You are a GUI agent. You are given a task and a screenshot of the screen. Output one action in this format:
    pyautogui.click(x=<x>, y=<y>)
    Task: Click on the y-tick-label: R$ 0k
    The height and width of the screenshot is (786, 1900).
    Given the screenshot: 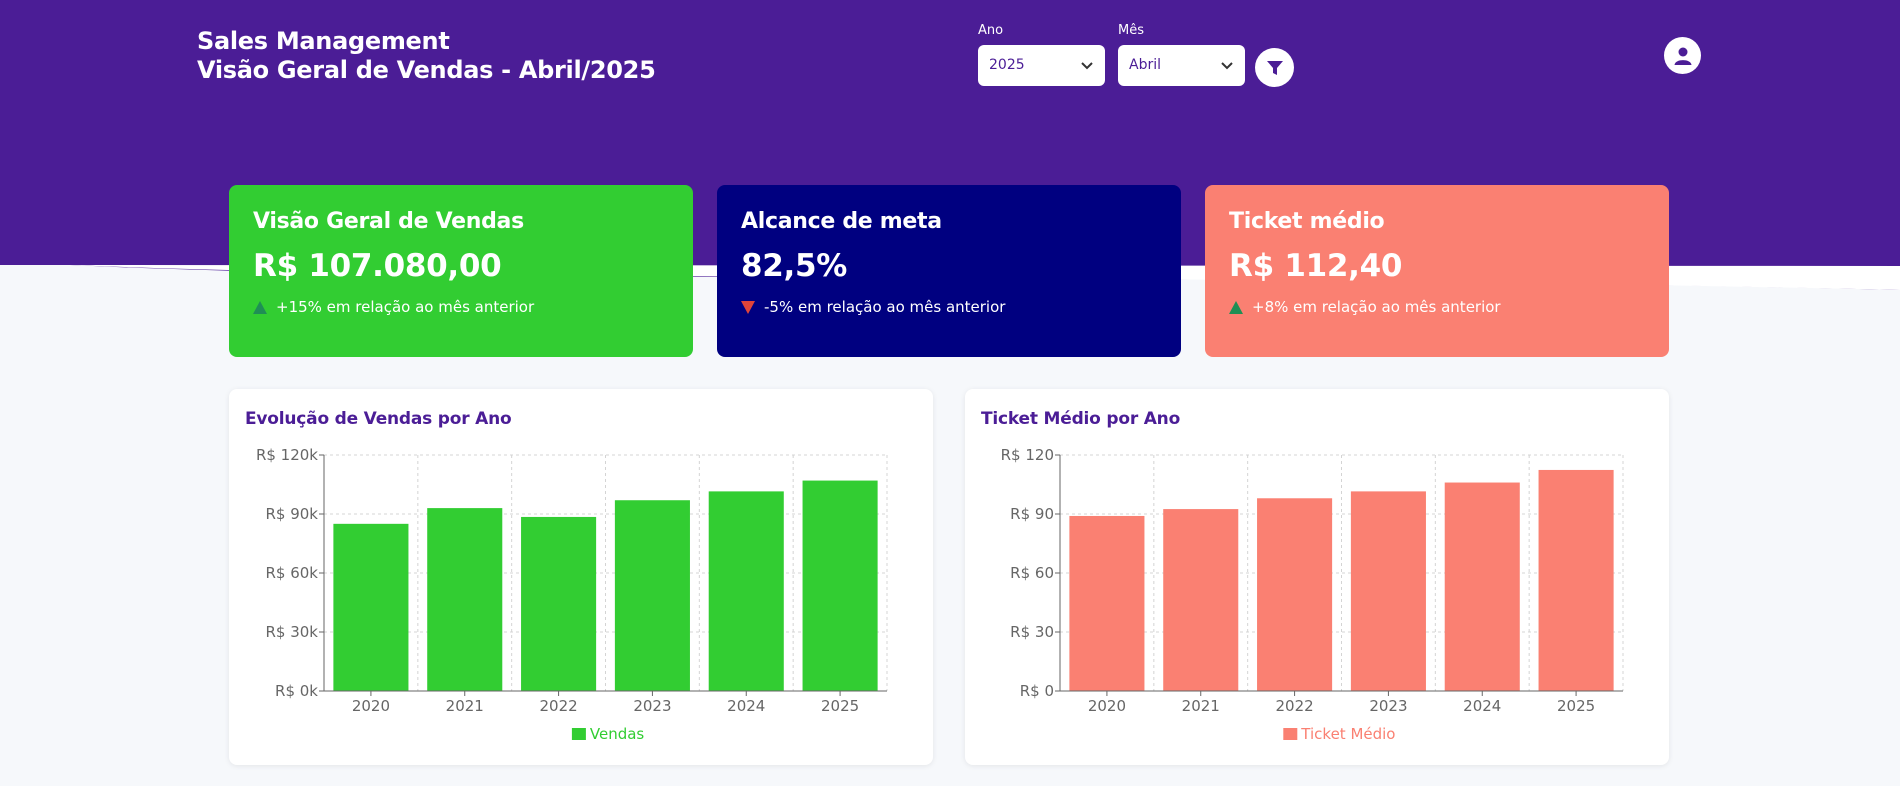 What is the action you would take?
    pyautogui.click(x=296, y=691)
    